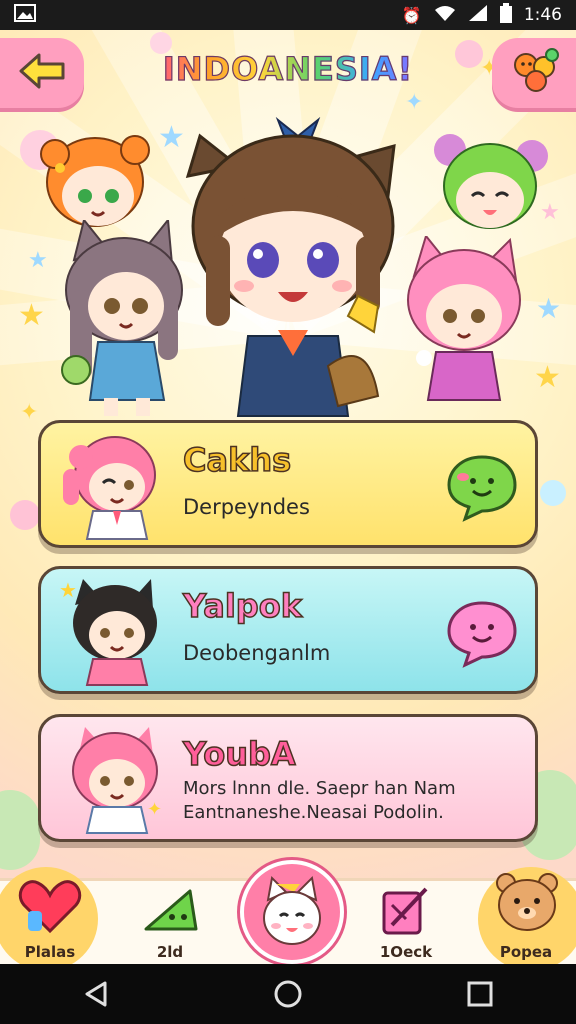 This screenshot has height=1024, width=576. What do you see at coordinates (239, 754) in the screenshot?
I see `card-title: YoubA` at bounding box center [239, 754].